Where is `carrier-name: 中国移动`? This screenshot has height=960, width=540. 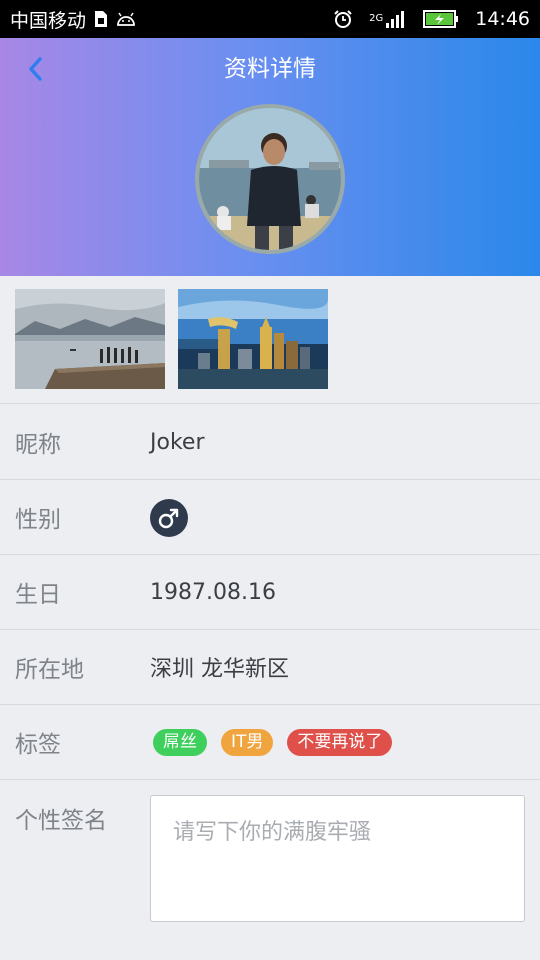
carrier-name: 中国移动 is located at coordinates (48, 20).